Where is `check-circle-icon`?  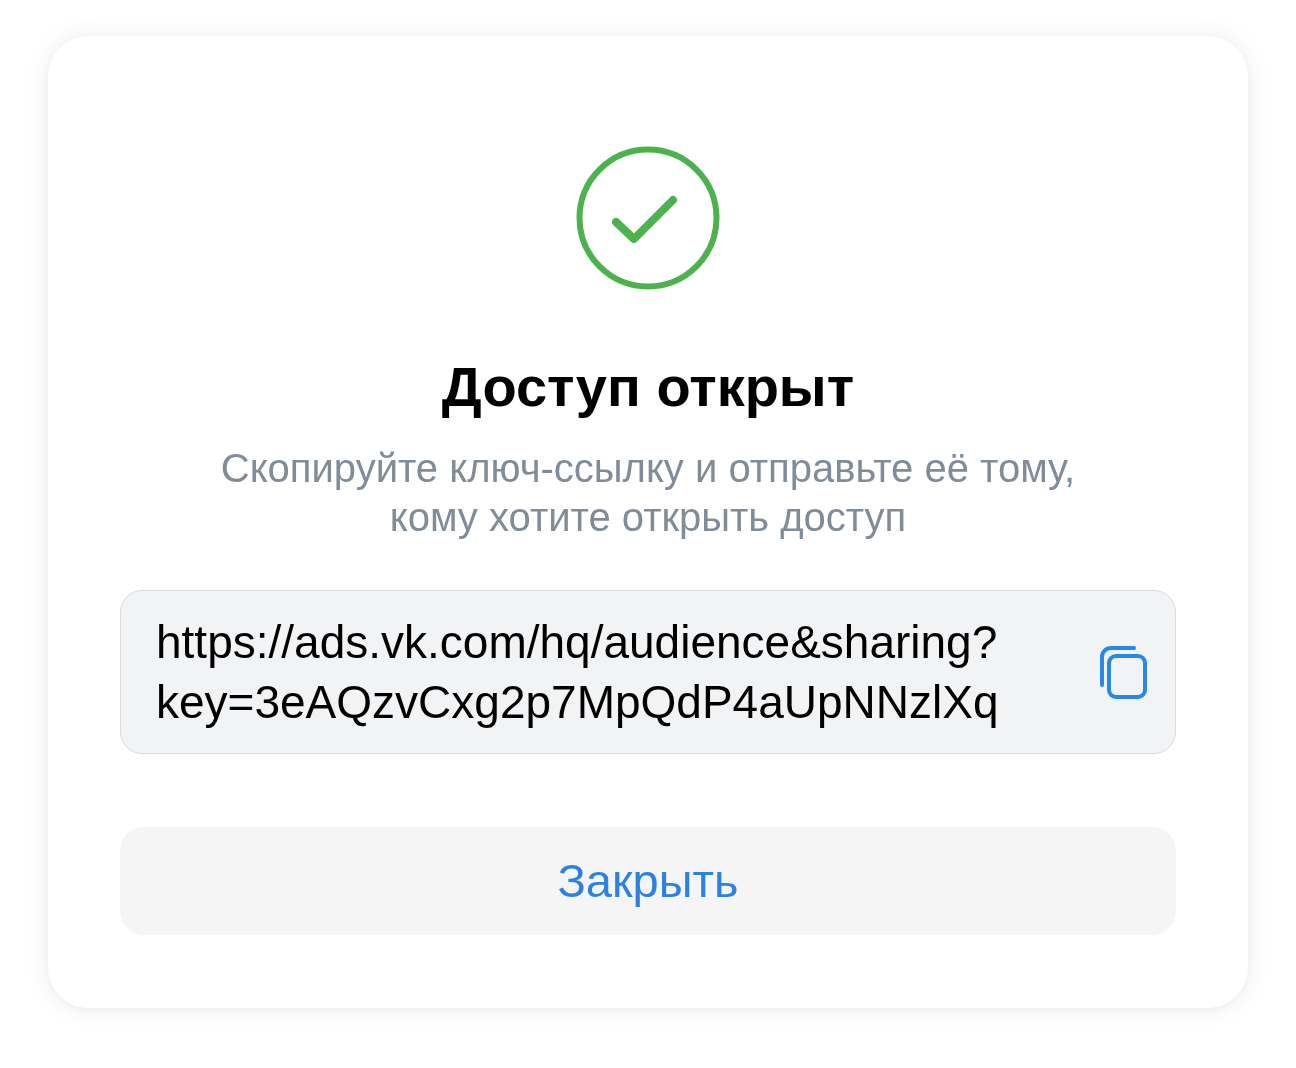 check-circle-icon is located at coordinates (648, 218).